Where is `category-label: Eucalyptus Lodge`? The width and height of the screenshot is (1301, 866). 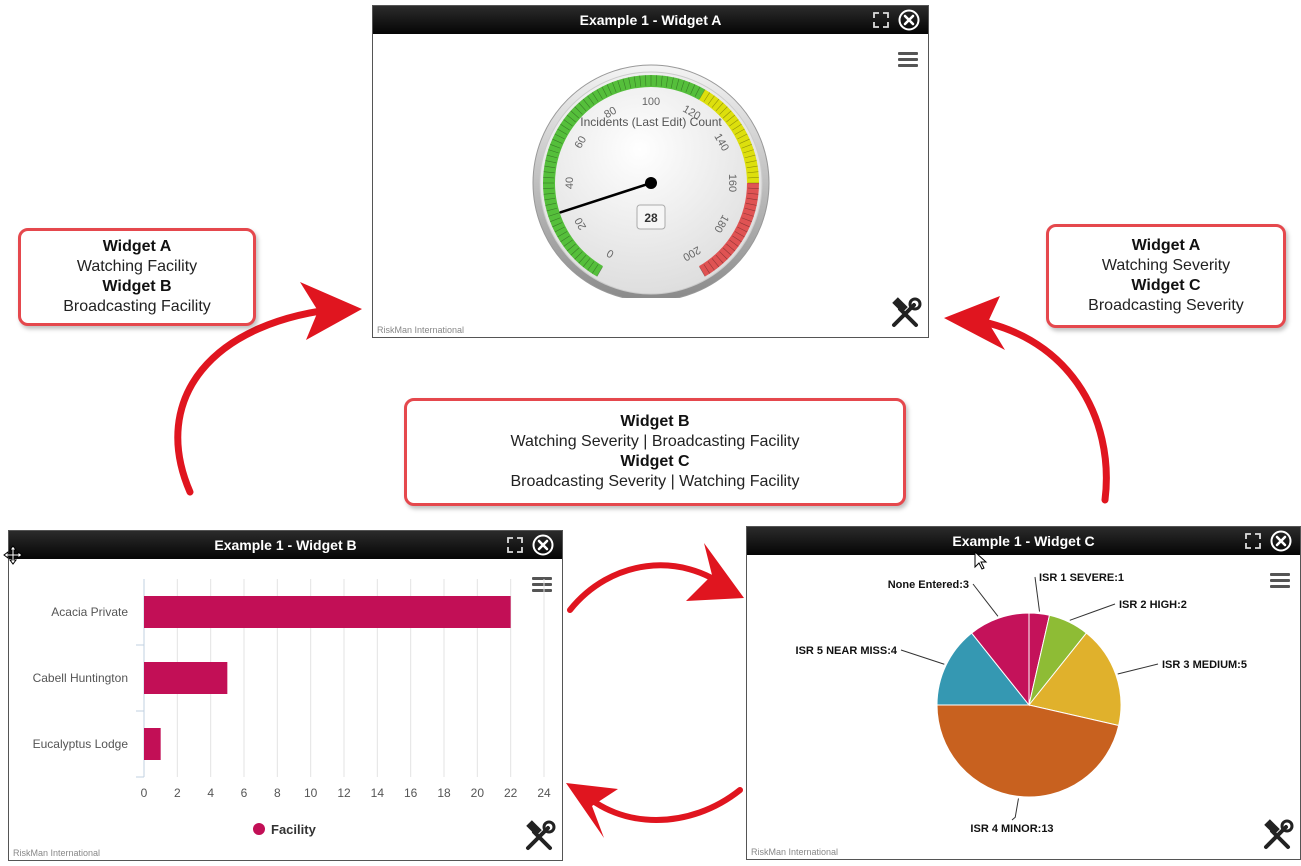
category-label: Eucalyptus Lodge is located at coordinates (81, 744).